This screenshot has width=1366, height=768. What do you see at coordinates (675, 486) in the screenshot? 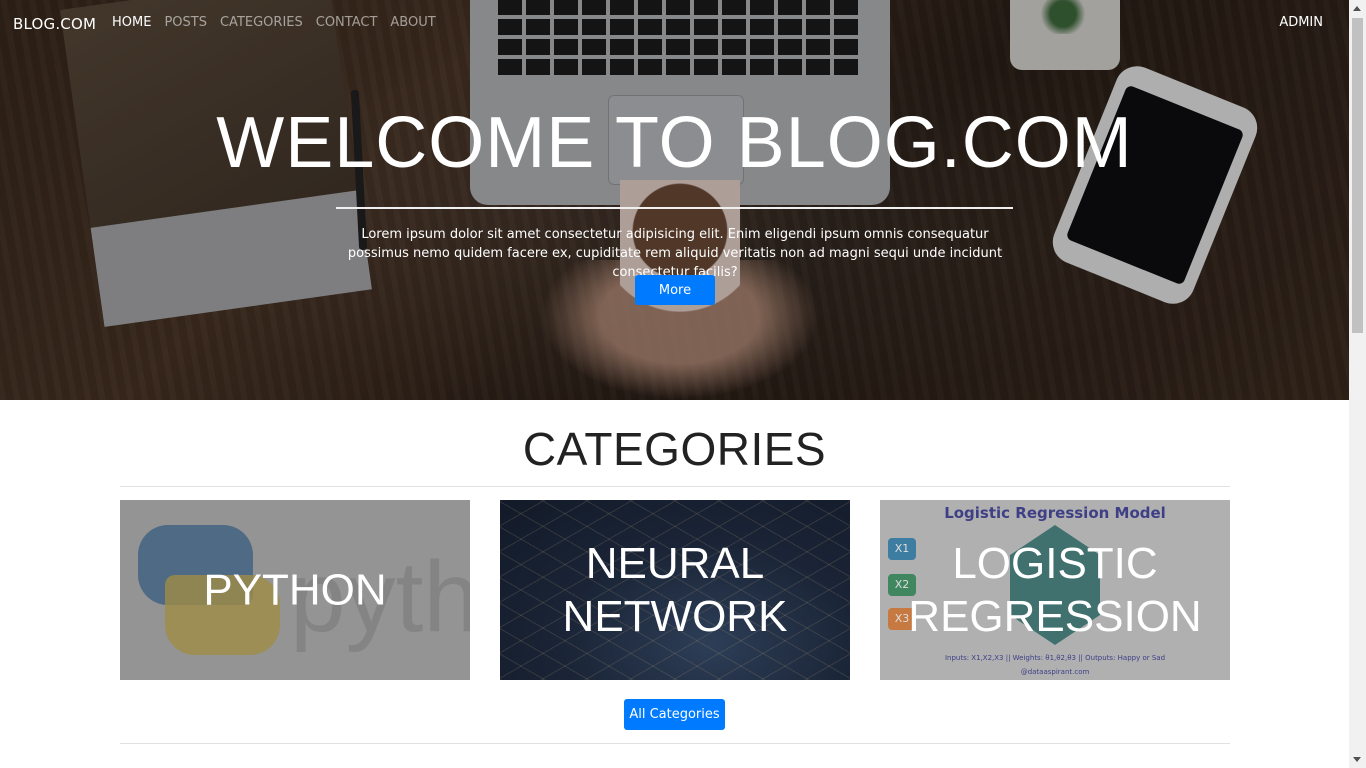
I see `categories-divider-top` at bounding box center [675, 486].